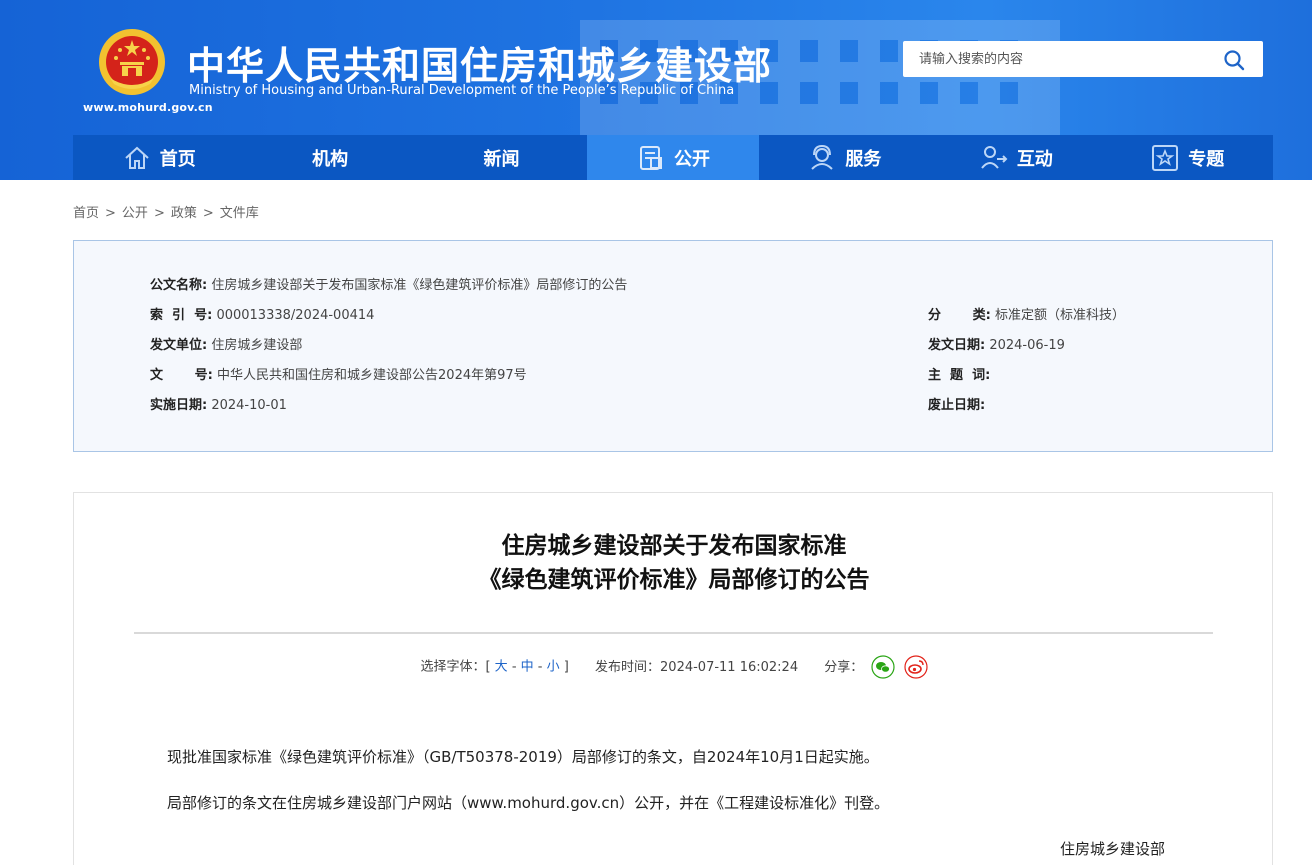  Describe the element at coordinates (135, 213) in the screenshot. I see `breadcrumb-public: 公开` at that location.